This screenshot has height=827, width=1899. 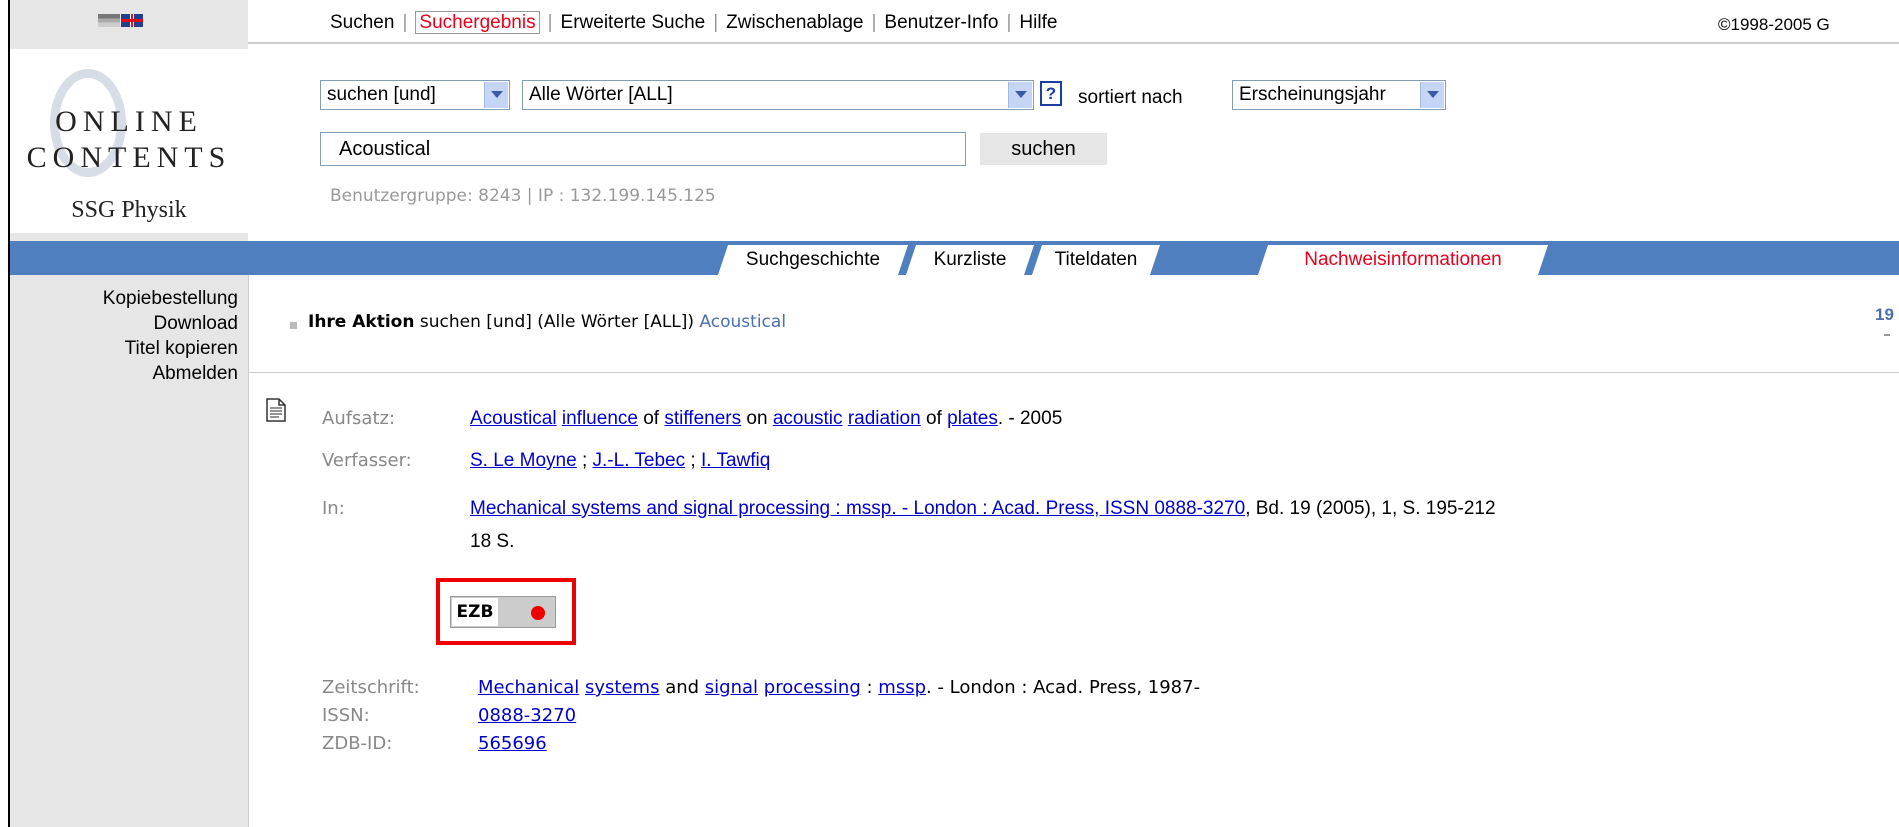 I want to click on topnav-erweiterte-suche: Erweiterte Suche, so click(x=633, y=22).